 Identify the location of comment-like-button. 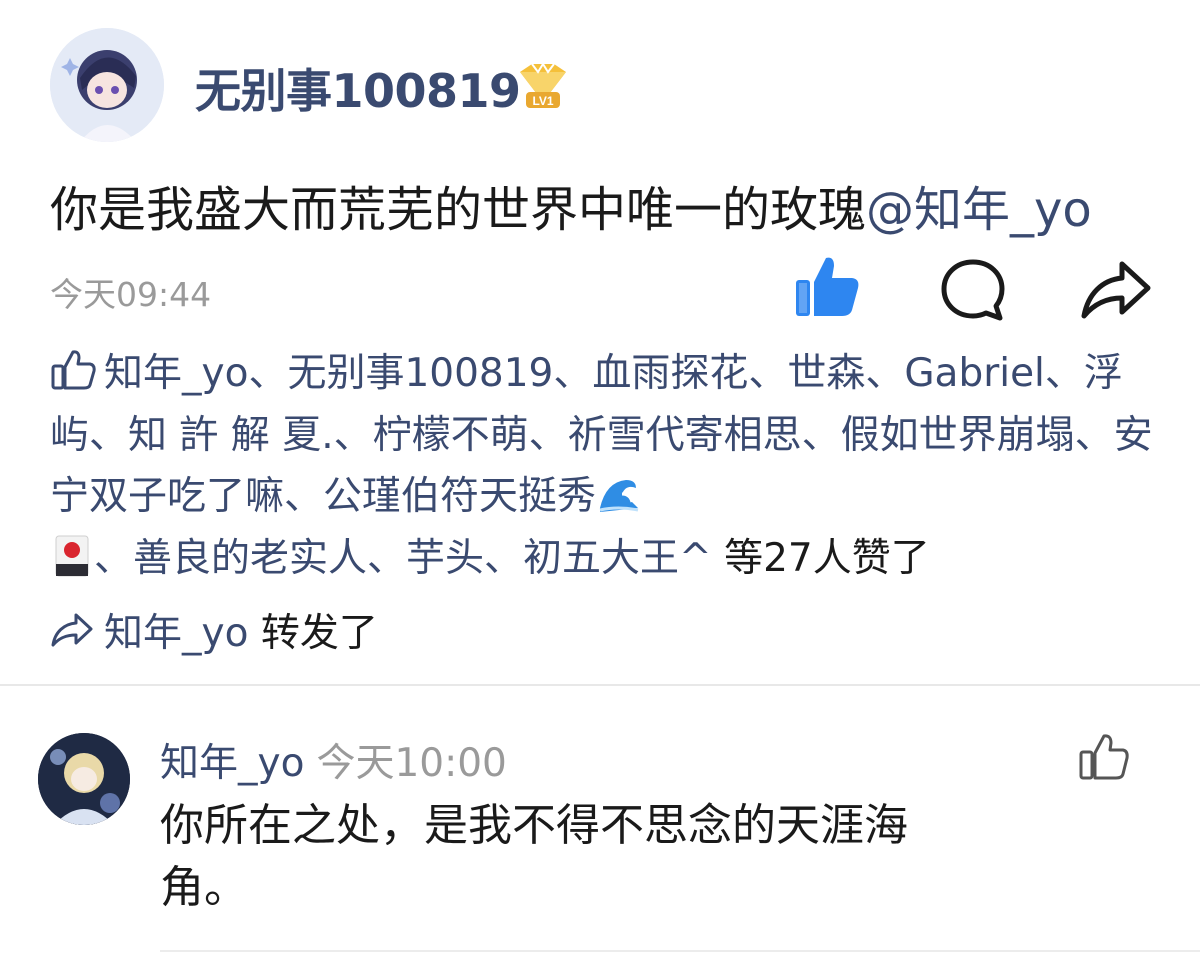
(1104, 757).